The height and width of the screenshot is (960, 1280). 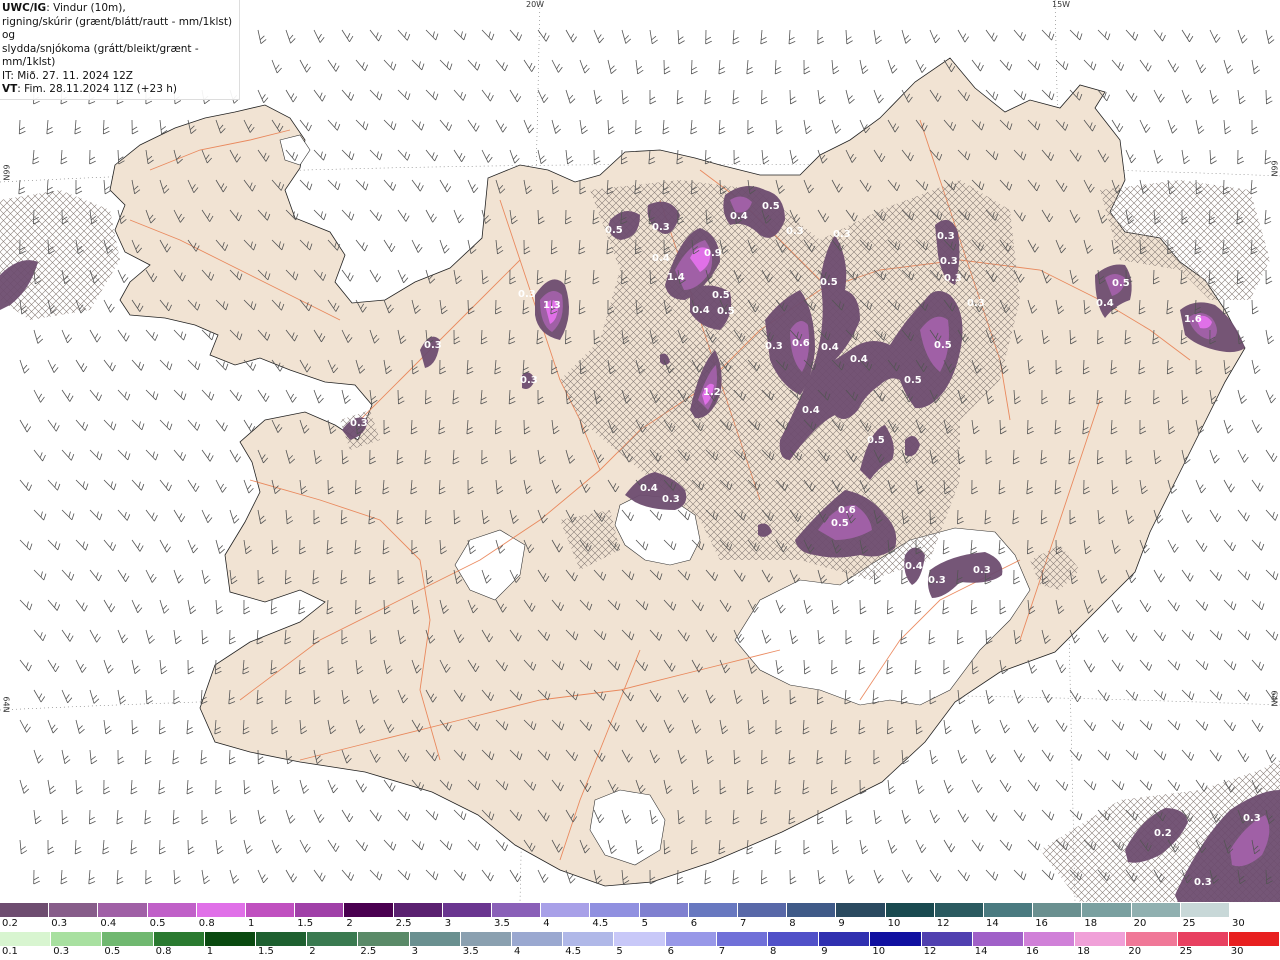 What do you see at coordinates (1274, 168) in the screenshot?
I see `lat-label-66n-right: 66N` at bounding box center [1274, 168].